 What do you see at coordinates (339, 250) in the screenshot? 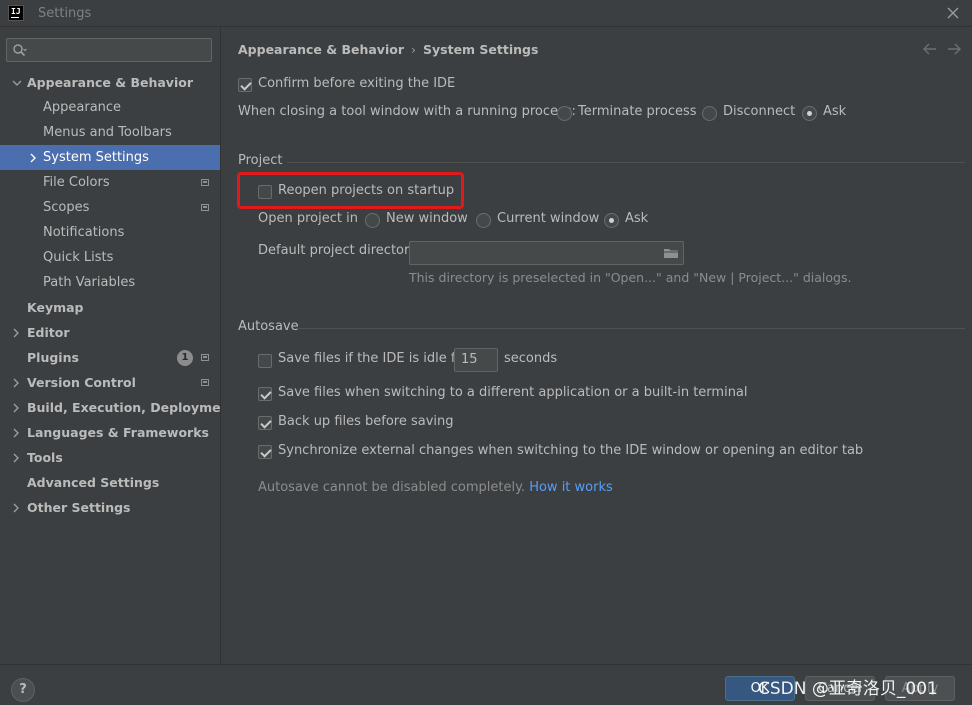
I see `default-directory-label: Default project directory:` at bounding box center [339, 250].